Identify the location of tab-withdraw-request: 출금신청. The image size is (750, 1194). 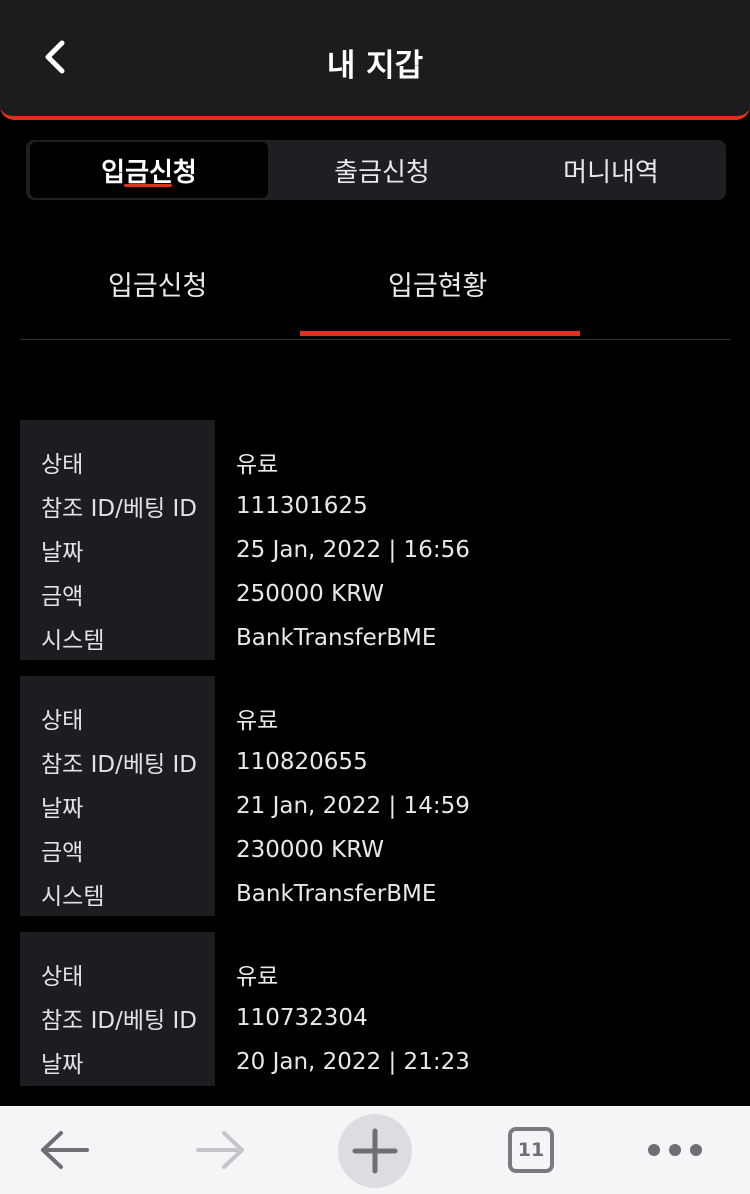
(382, 170).